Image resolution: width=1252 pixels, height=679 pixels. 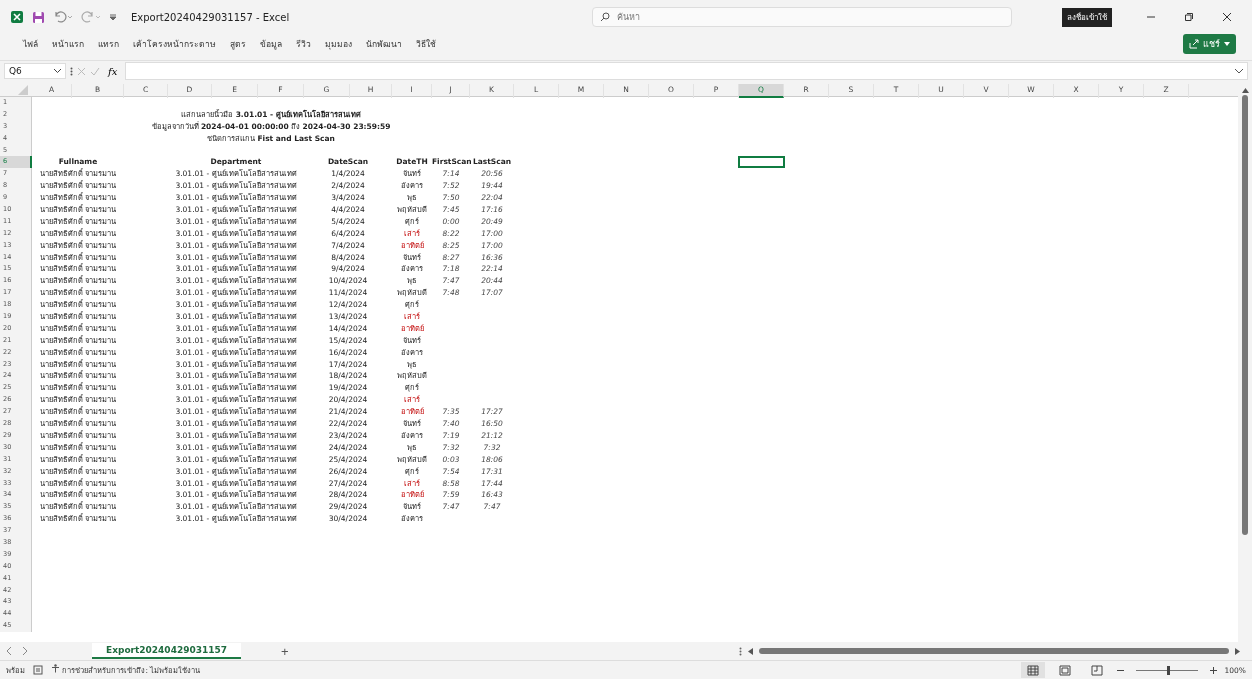 I want to click on grid-view-icon, so click(x=1032, y=670).